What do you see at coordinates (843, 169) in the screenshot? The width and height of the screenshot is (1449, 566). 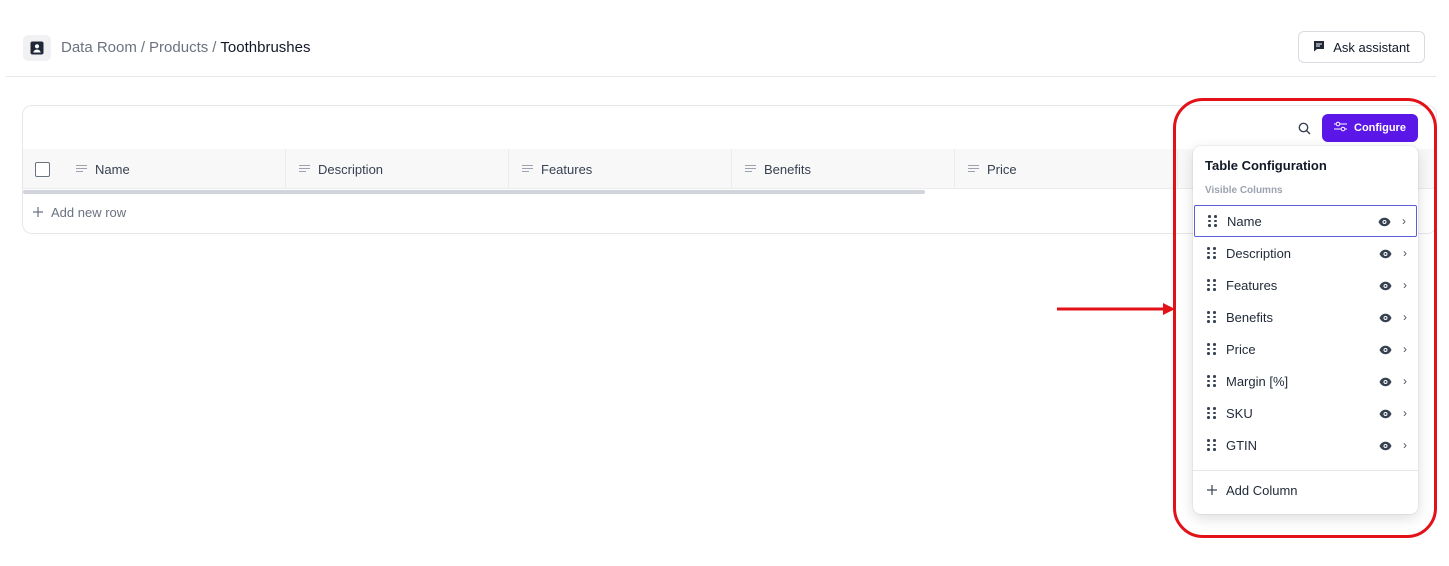 I see `column-header-benefits: Benefits` at bounding box center [843, 169].